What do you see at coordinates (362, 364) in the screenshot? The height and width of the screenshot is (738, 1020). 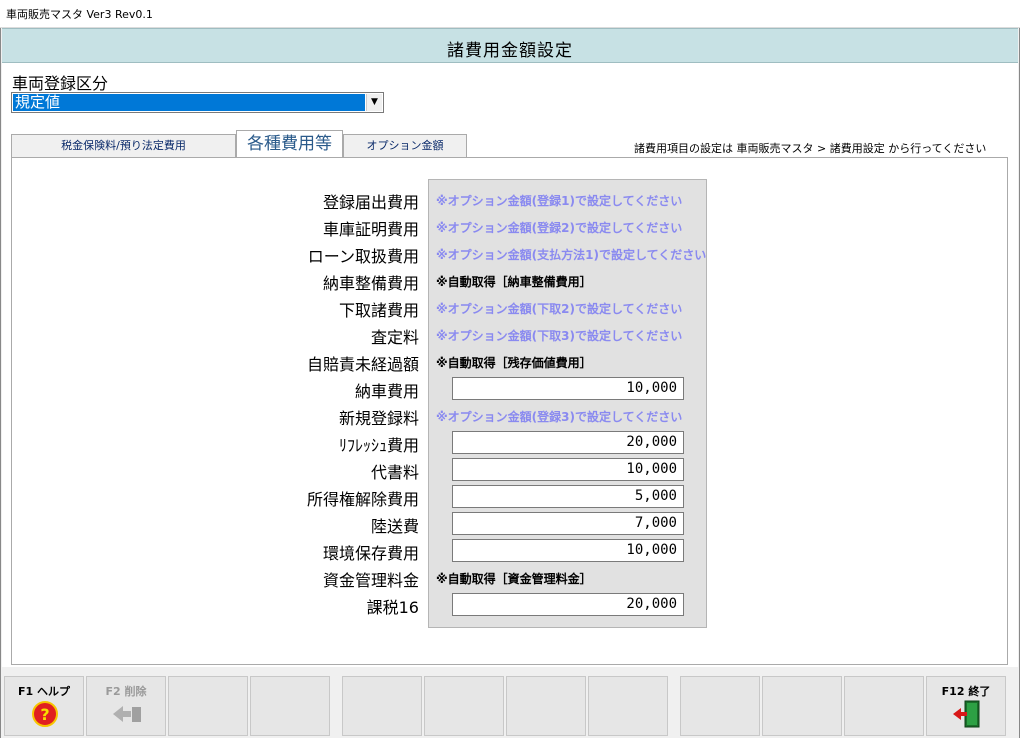 I see `fee-label: 自賠責未経過額` at bounding box center [362, 364].